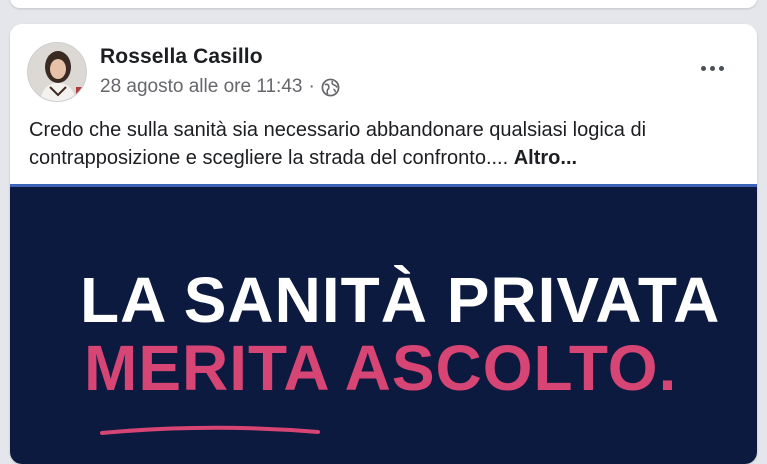 The height and width of the screenshot is (464, 767). I want to click on graphic-headline-line1: LA SANITÀ PRIVATA, so click(400, 300).